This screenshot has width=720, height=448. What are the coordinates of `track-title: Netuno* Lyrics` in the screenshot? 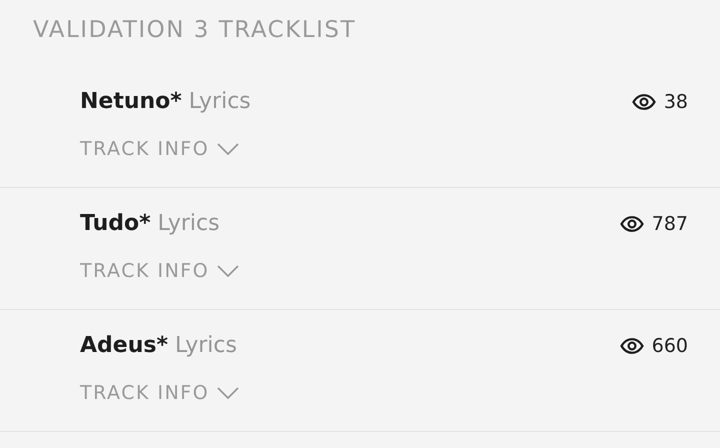 It's located at (165, 102).